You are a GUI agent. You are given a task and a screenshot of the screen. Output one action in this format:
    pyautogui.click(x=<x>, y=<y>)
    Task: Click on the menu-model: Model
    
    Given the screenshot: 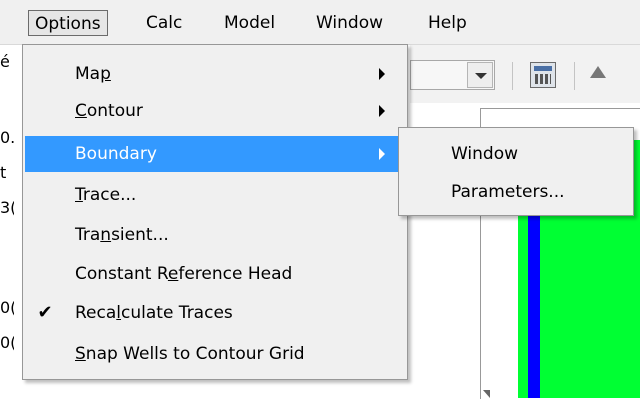 What is the action you would take?
    pyautogui.click(x=249, y=23)
    